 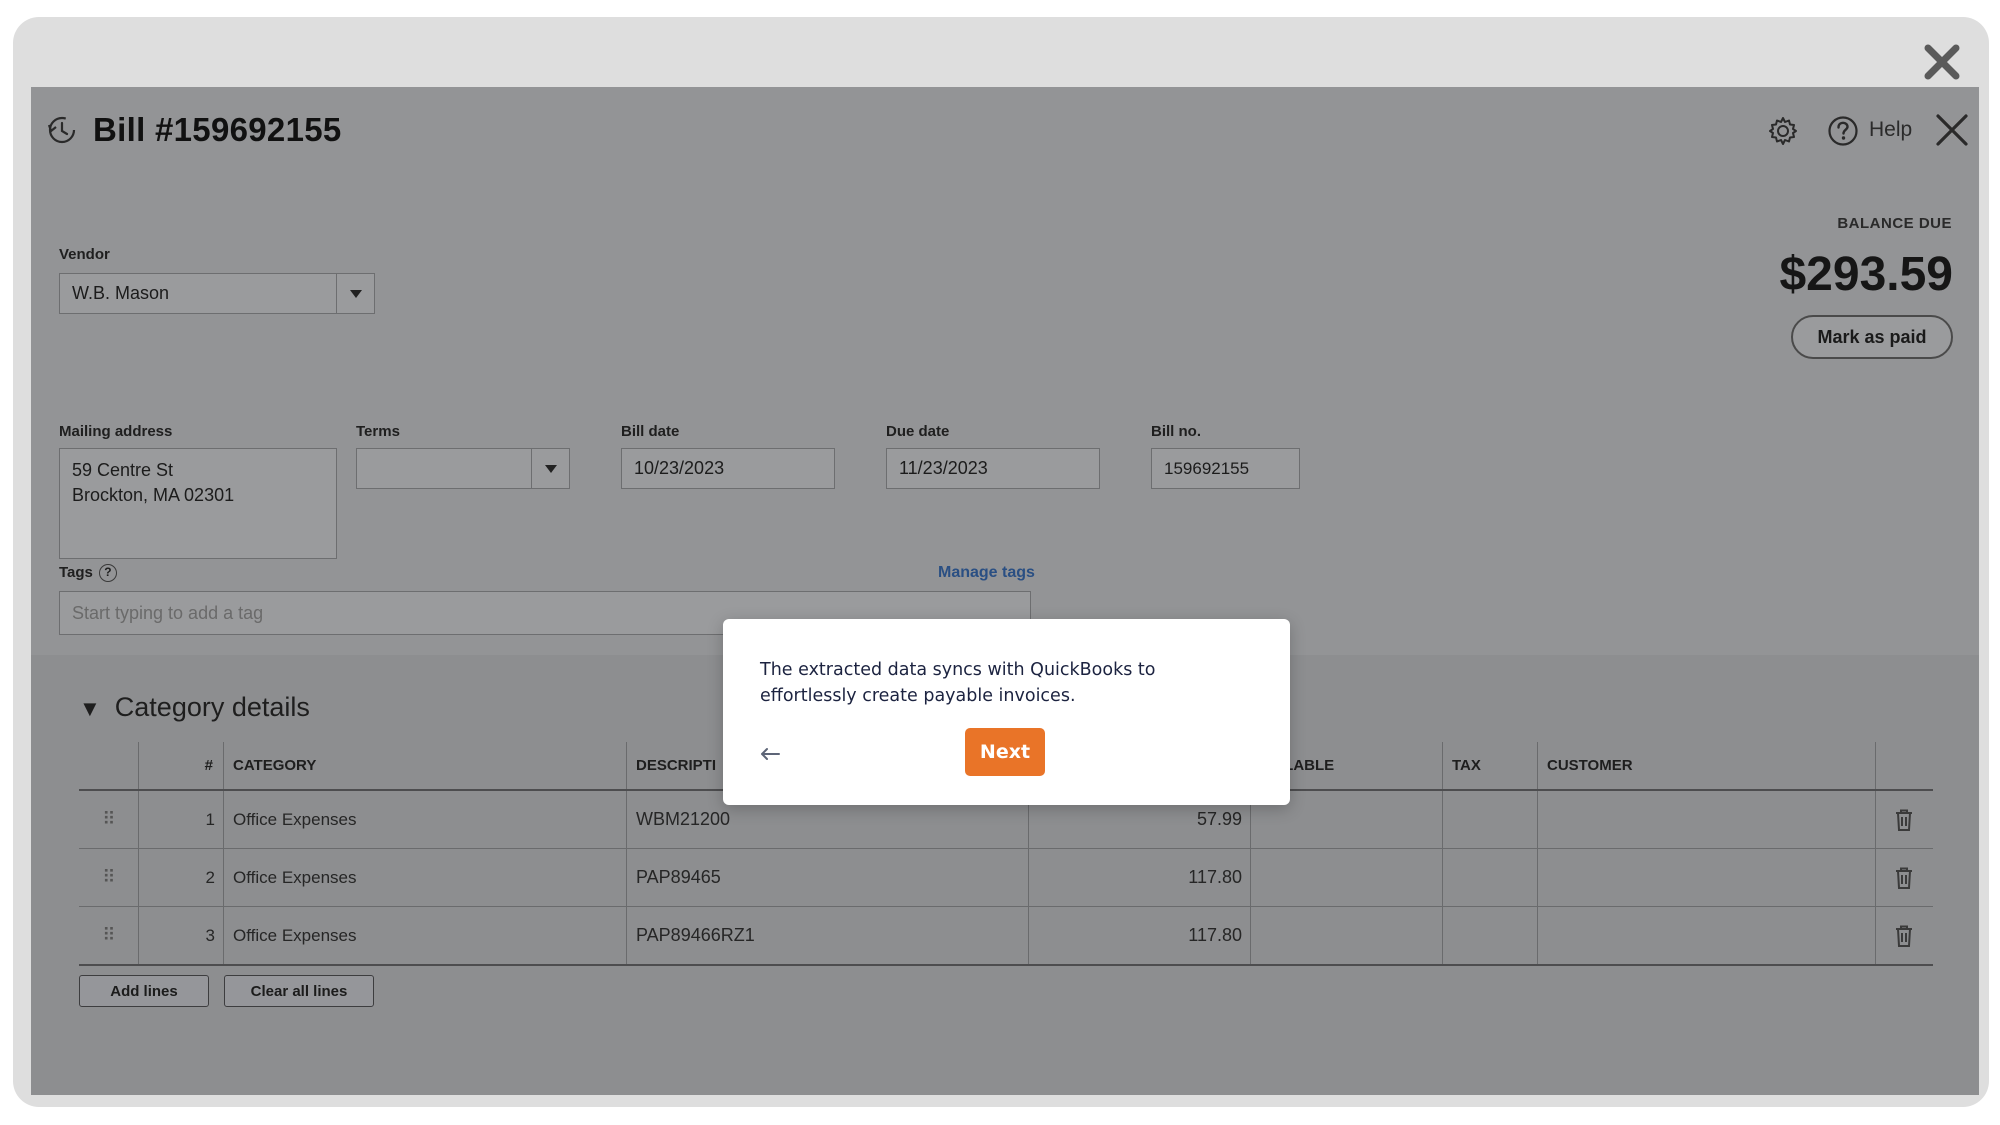 I want to click on mailing-address-label: Mailing address, so click(x=116, y=431).